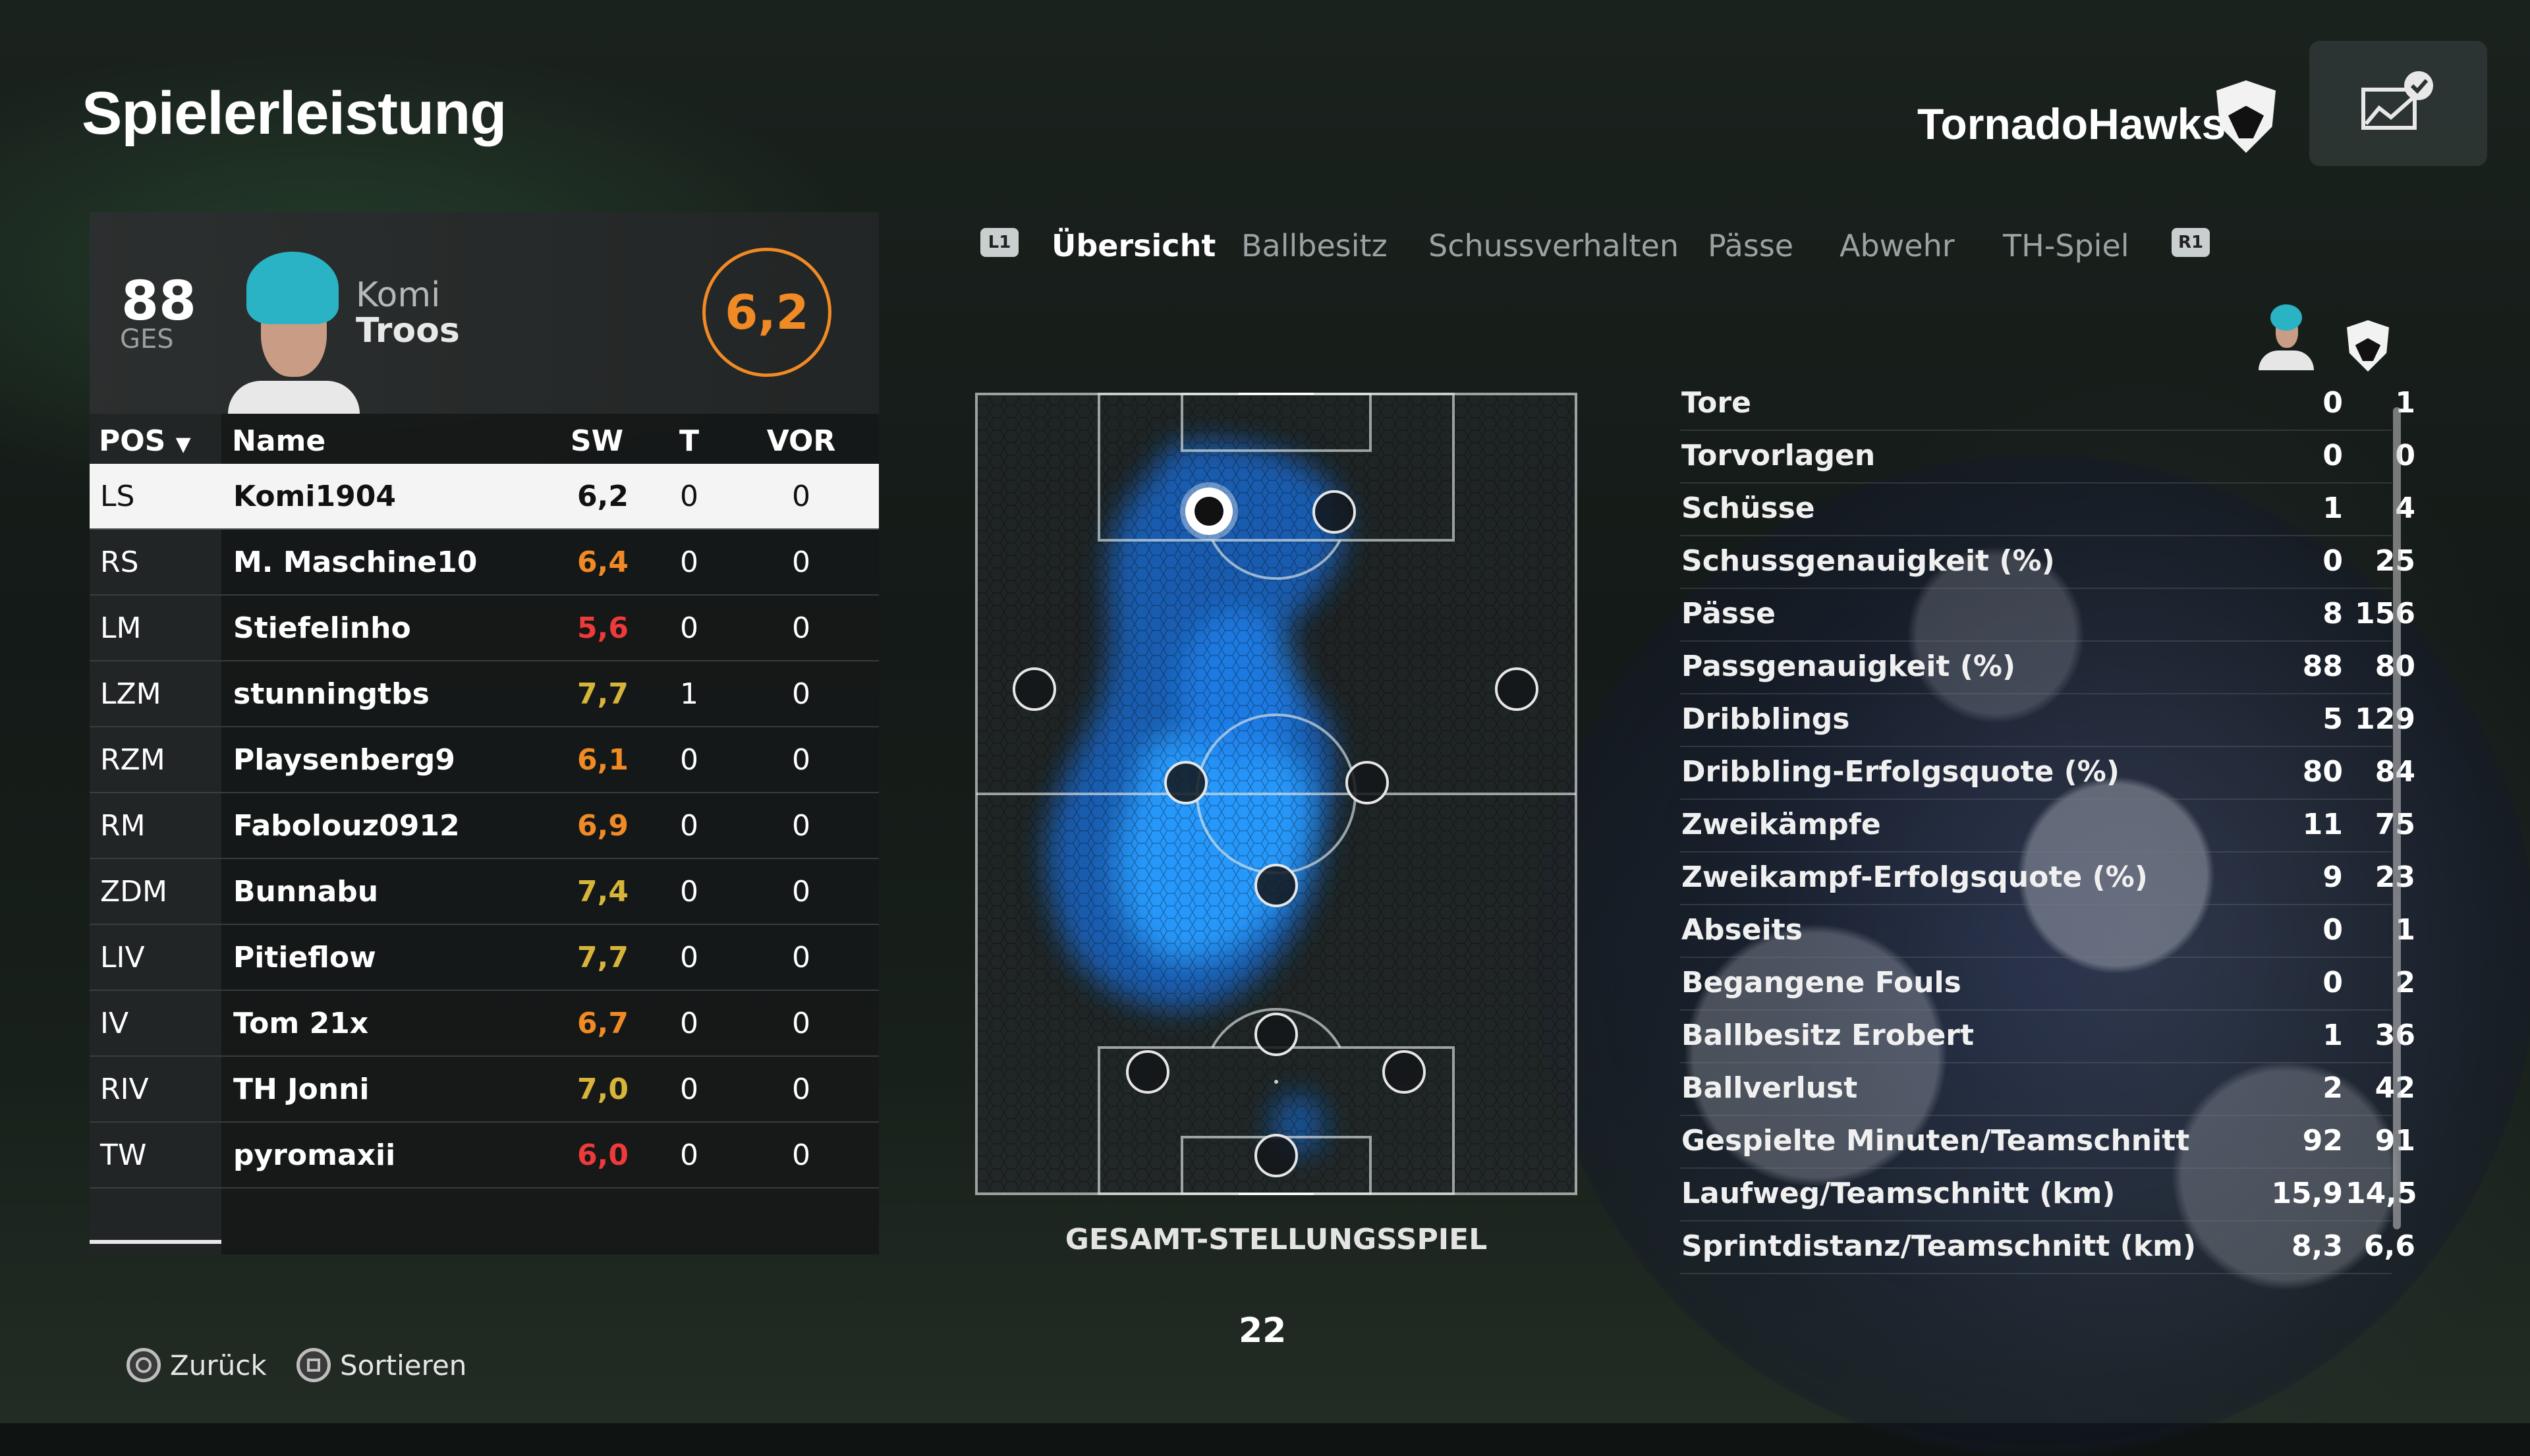 The image size is (2530, 1456). What do you see at coordinates (355, 562) in the screenshot?
I see `row-name: M. Maschine10` at bounding box center [355, 562].